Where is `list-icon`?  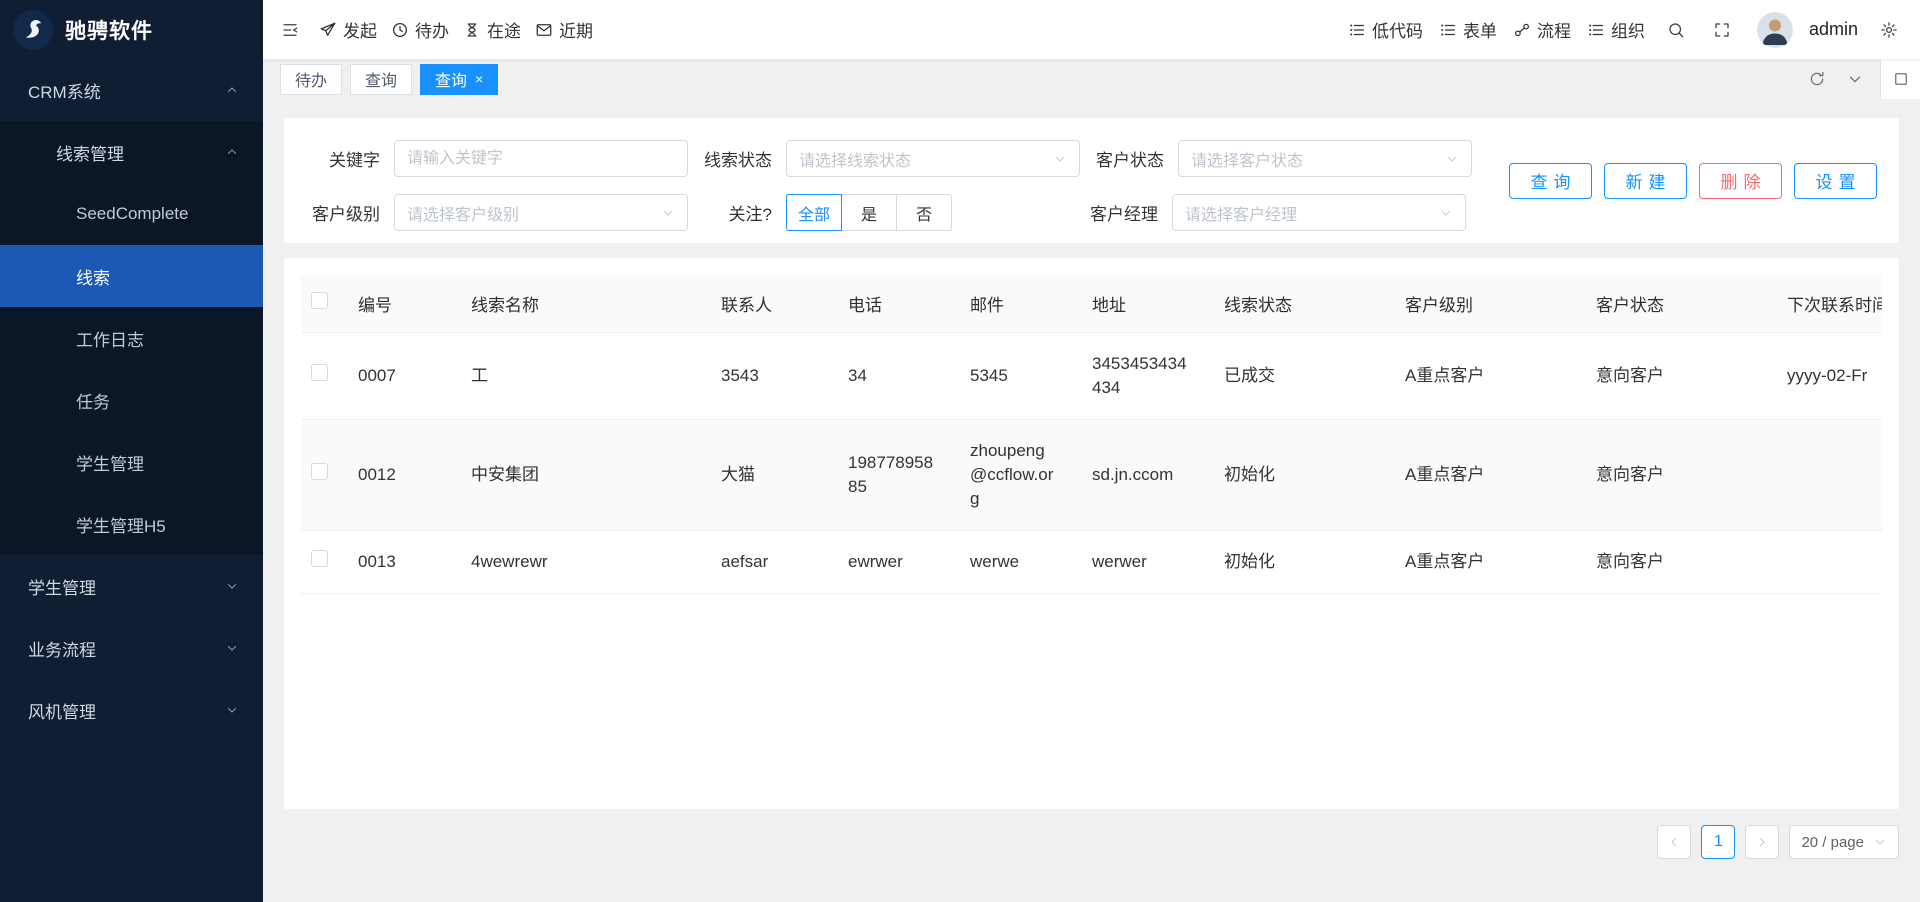 list-icon is located at coordinates (1448, 29).